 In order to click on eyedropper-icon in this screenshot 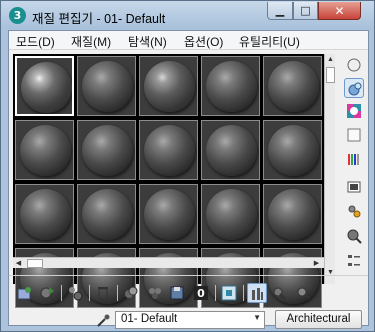, I will do `click(103, 321)`.